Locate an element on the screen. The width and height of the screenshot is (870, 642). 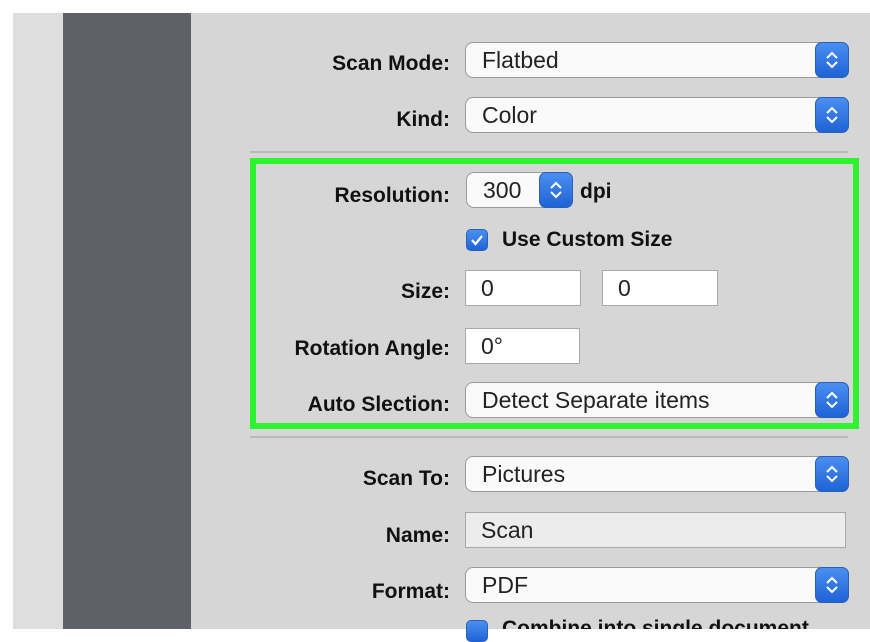
resolution-popup: 300 is located at coordinates (519, 190).